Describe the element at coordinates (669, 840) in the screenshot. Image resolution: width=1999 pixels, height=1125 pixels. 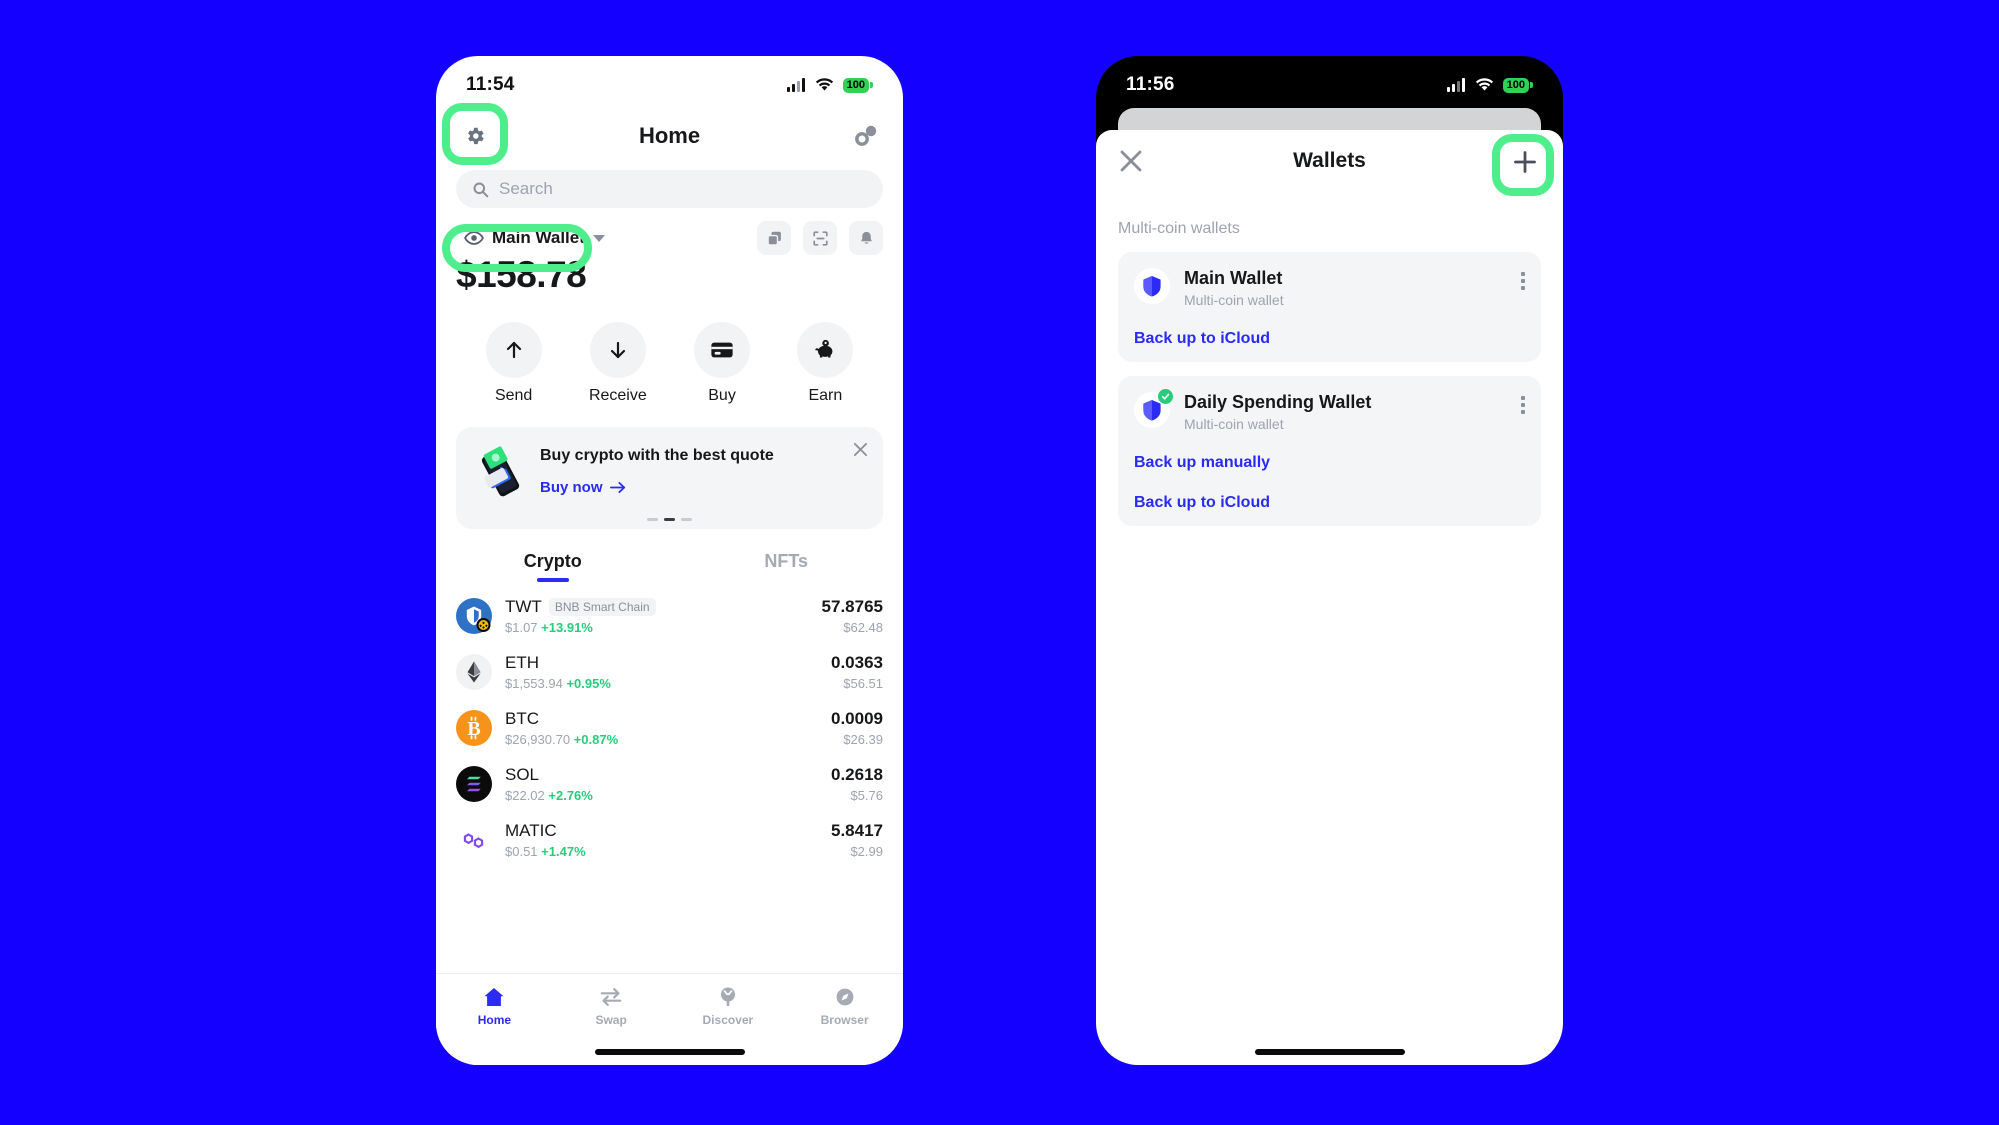
I see `asset-row-matic: MATIC $0.51 +1.47% 5.8417 $2.99` at that location.